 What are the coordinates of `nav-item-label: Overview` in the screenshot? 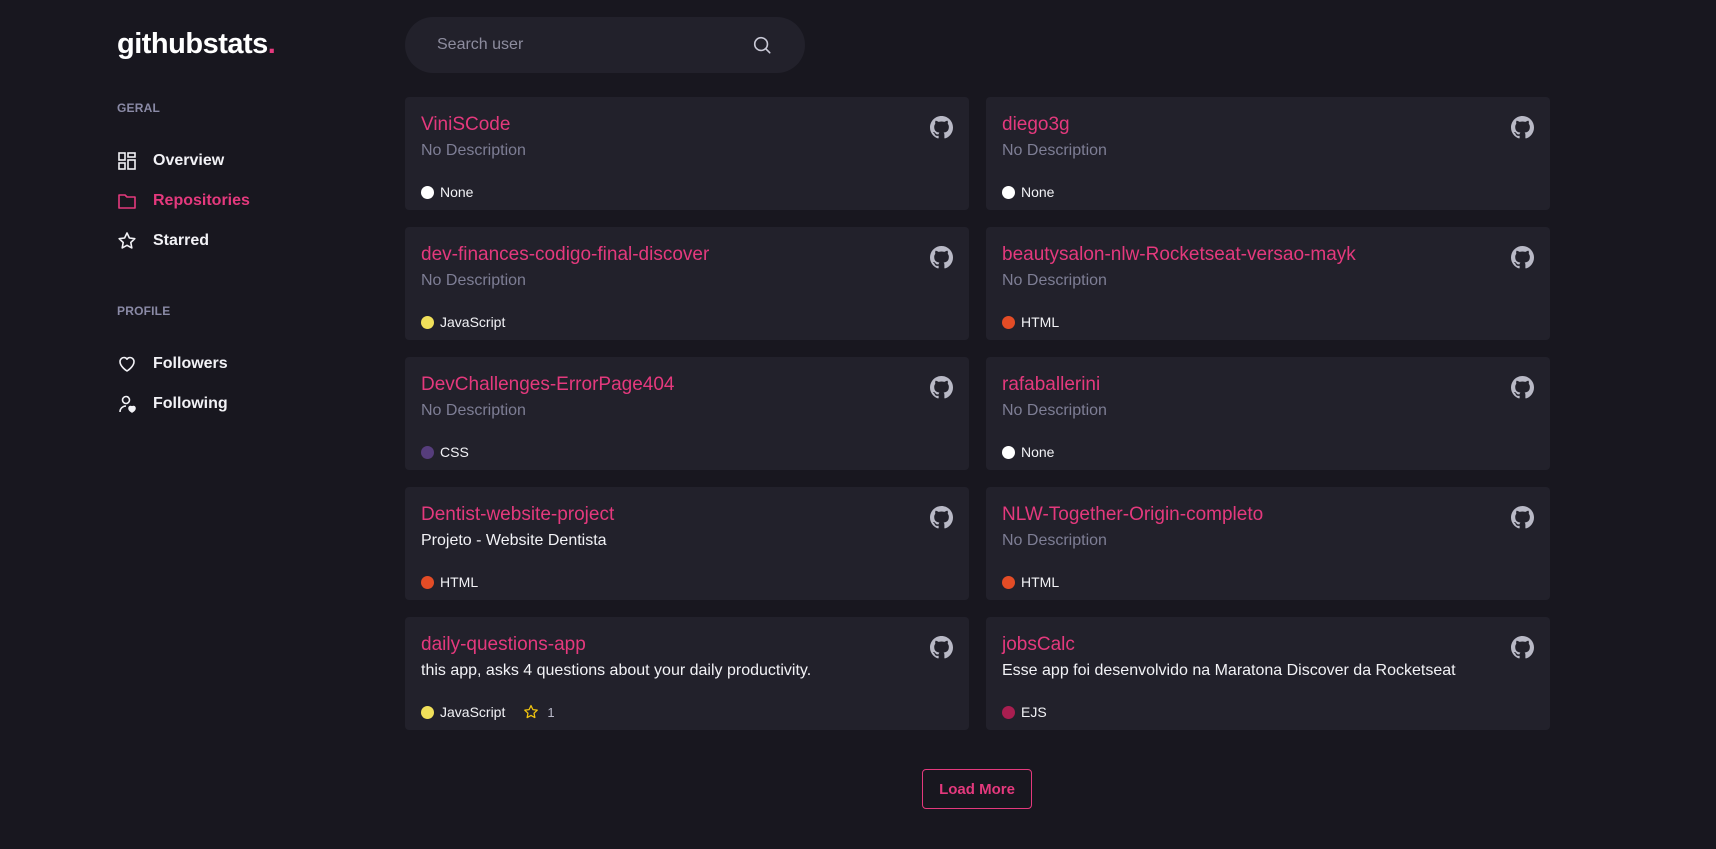 It's located at (189, 160).